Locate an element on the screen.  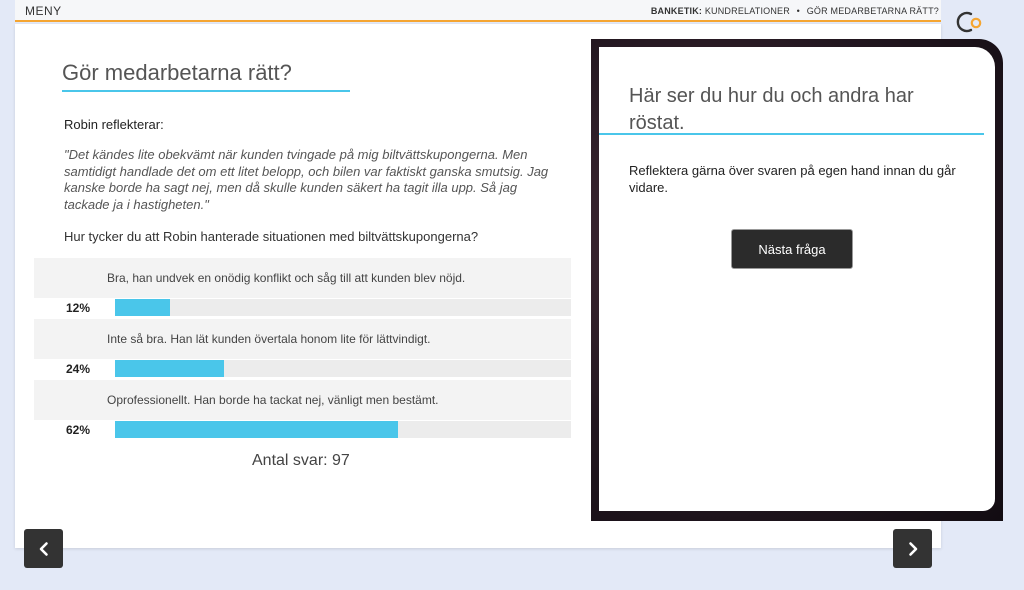
breadcrumb-page: GÖR MEDARBETARNA RÄTT? is located at coordinates (872, 11).